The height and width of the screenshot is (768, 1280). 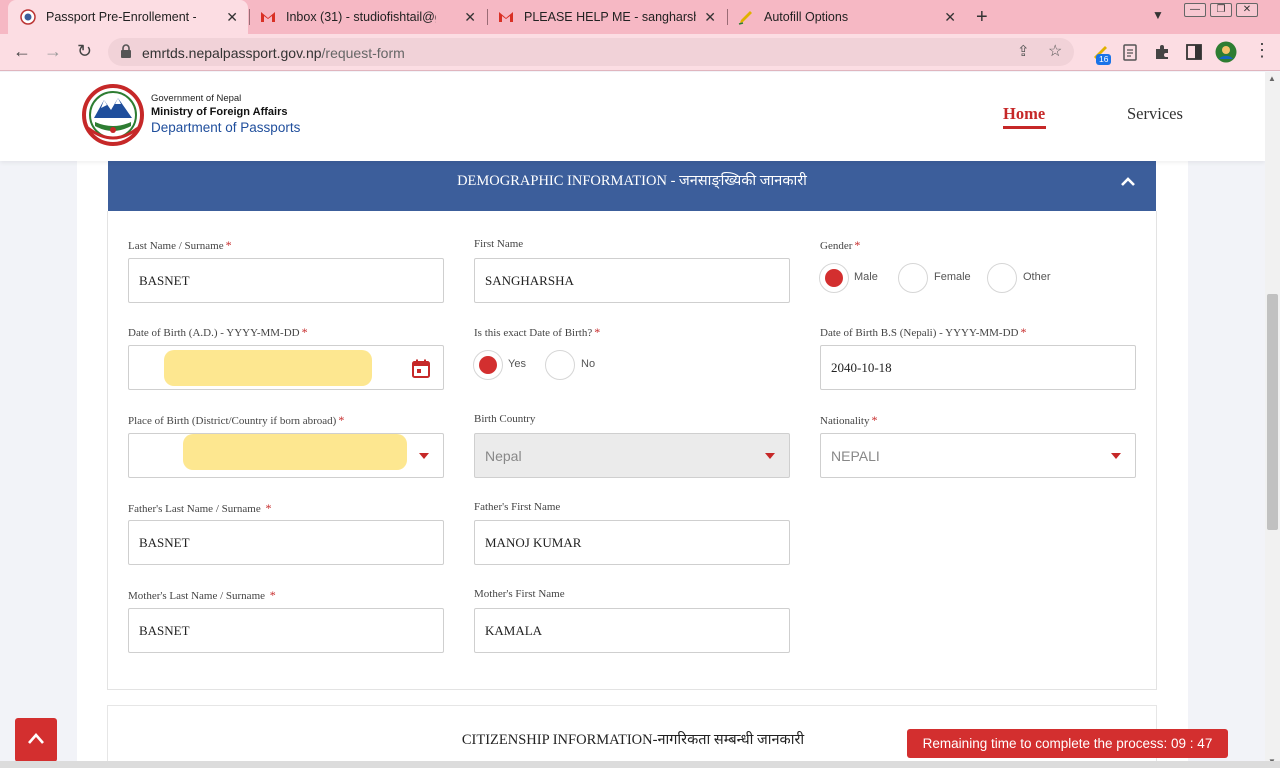 I want to click on redaction-highlight, so click(x=268, y=368).